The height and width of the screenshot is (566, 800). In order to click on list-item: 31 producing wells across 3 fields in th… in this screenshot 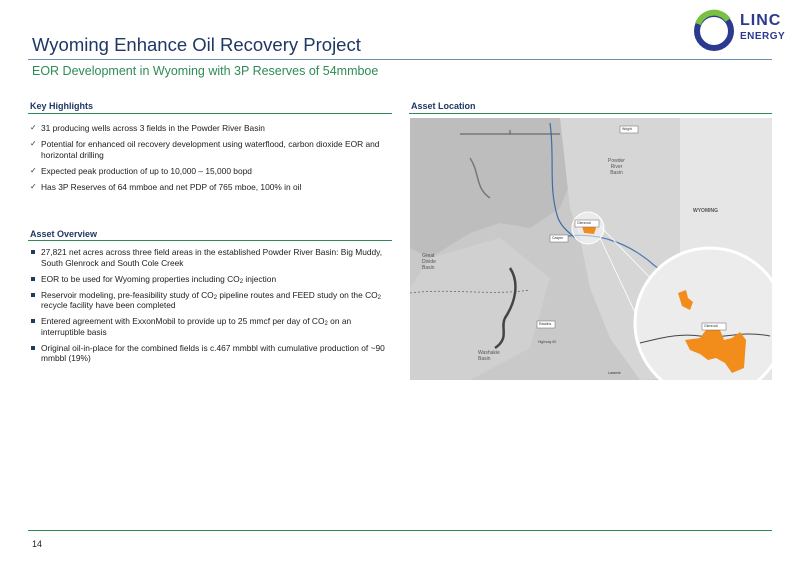, I will do `click(211, 128)`.